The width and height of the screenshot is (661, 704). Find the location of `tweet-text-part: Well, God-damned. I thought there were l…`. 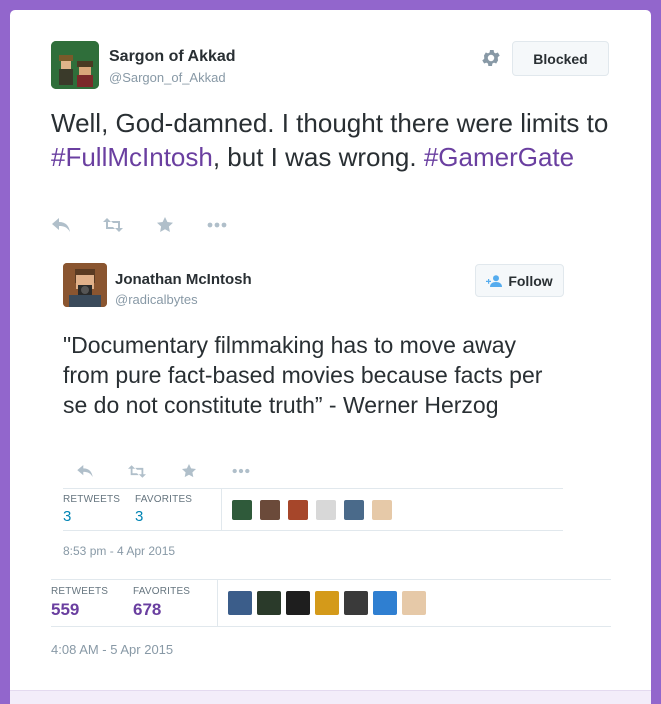

tweet-text-part: Well, God-damned. I thought there were l… is located at coordinates (330, 123).